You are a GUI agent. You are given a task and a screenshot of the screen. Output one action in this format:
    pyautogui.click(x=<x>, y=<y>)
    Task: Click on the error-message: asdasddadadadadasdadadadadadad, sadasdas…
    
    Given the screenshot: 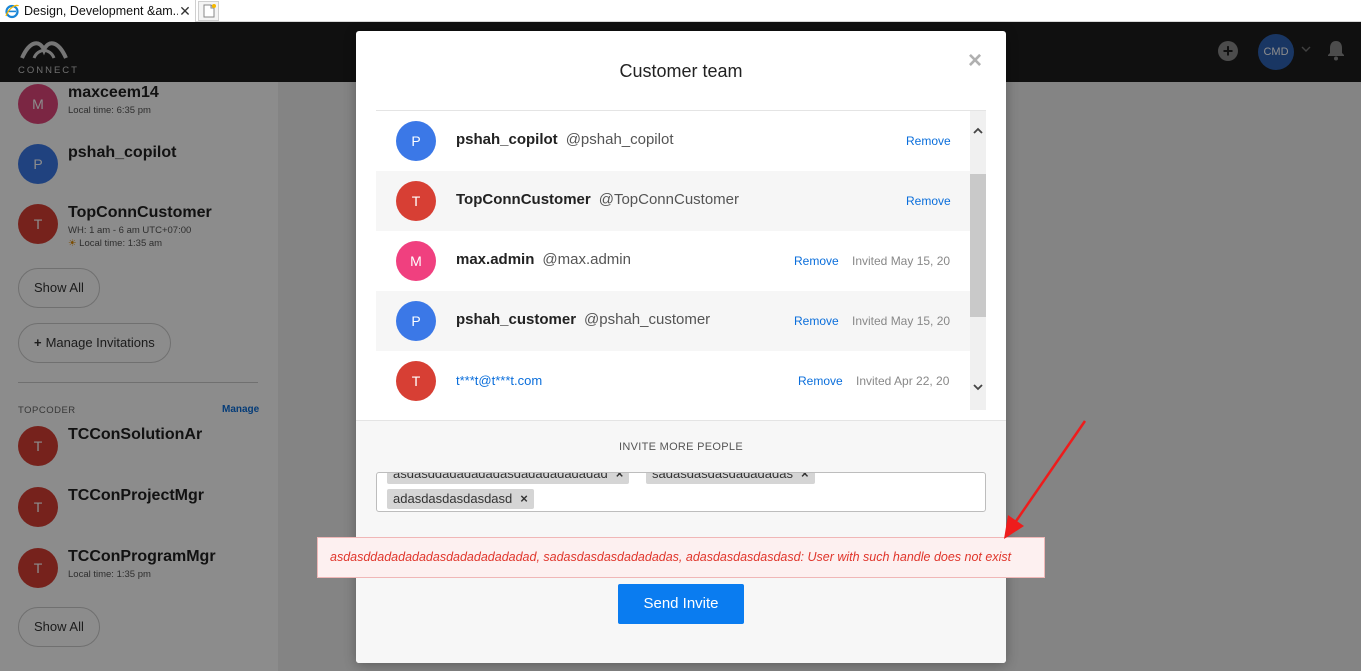 What is the action you would take?
    pyautogui.click(x=681, y=557)
    